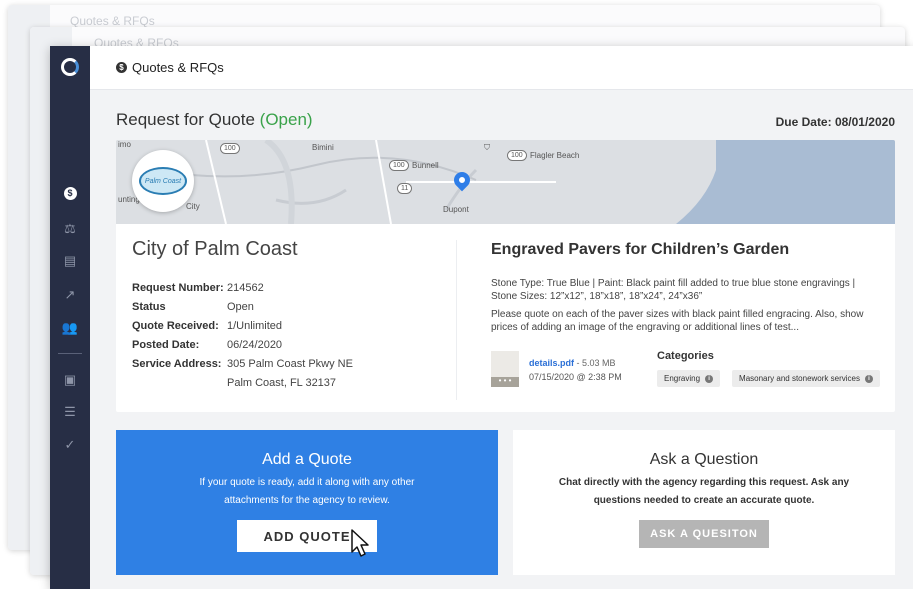 The height and width of the screenshot is (589, 913). What do you see at coordinates (215, 249) in the screenshot?
I see `agency-name: City of Palm Coast` at bounding box center [215, 249].